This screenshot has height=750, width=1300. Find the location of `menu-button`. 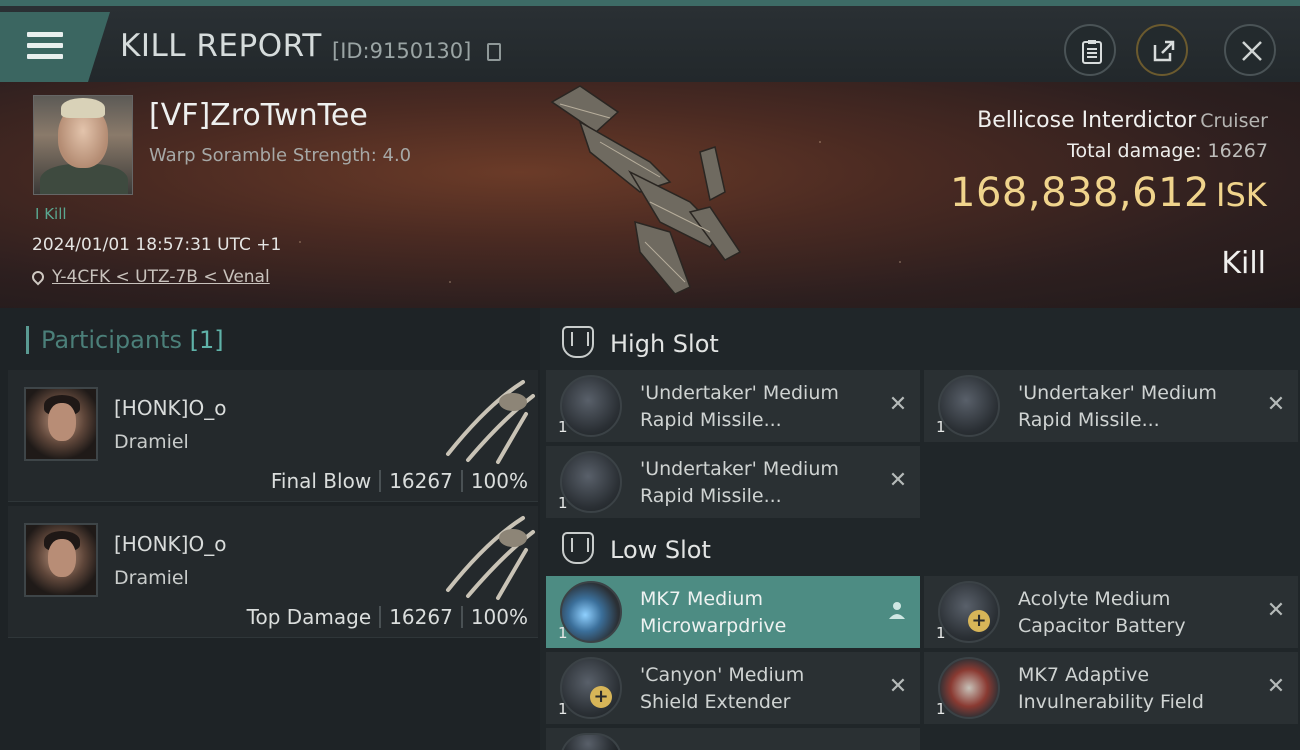

menu-button is located at coordinates (55, 47).